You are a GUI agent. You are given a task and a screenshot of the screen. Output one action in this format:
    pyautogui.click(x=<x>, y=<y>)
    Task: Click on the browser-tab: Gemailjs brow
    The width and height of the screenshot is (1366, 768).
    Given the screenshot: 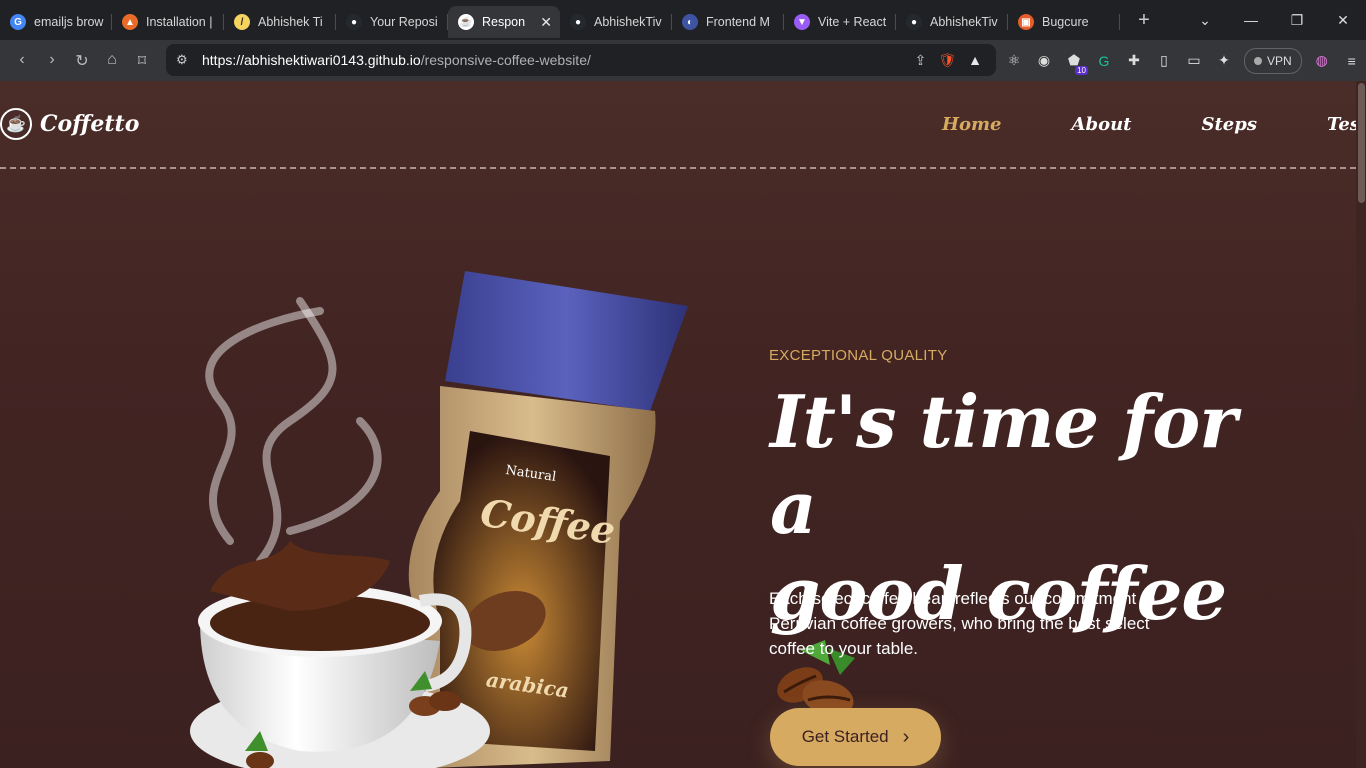 What is the action you would take?
    pyautogui.click(x=56, y=22)
    